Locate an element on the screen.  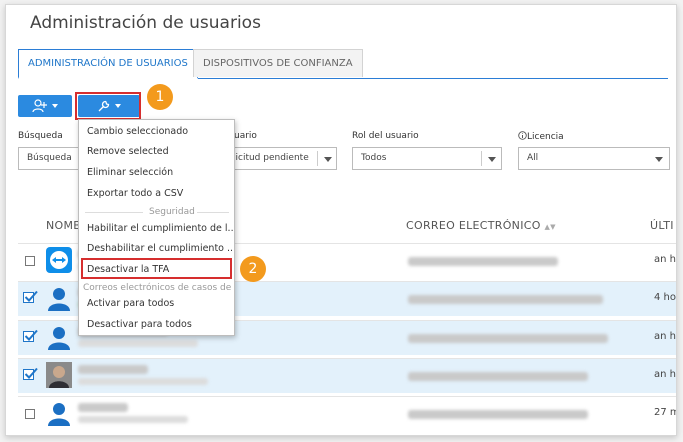
sort-icon: ▲▼ is located at coordinates (550, 227).